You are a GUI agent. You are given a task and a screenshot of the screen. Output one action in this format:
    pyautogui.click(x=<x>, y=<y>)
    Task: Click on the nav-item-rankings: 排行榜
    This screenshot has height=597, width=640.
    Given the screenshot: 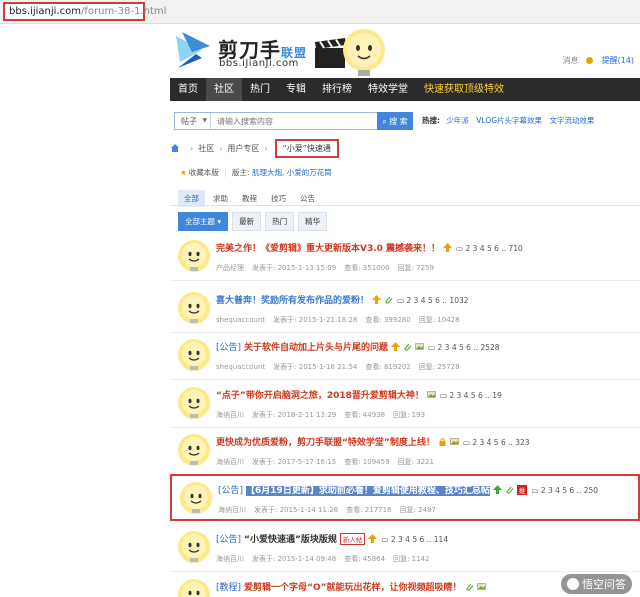 What is the action you would take?
    pyautogui.click(x=337, y=89)
    